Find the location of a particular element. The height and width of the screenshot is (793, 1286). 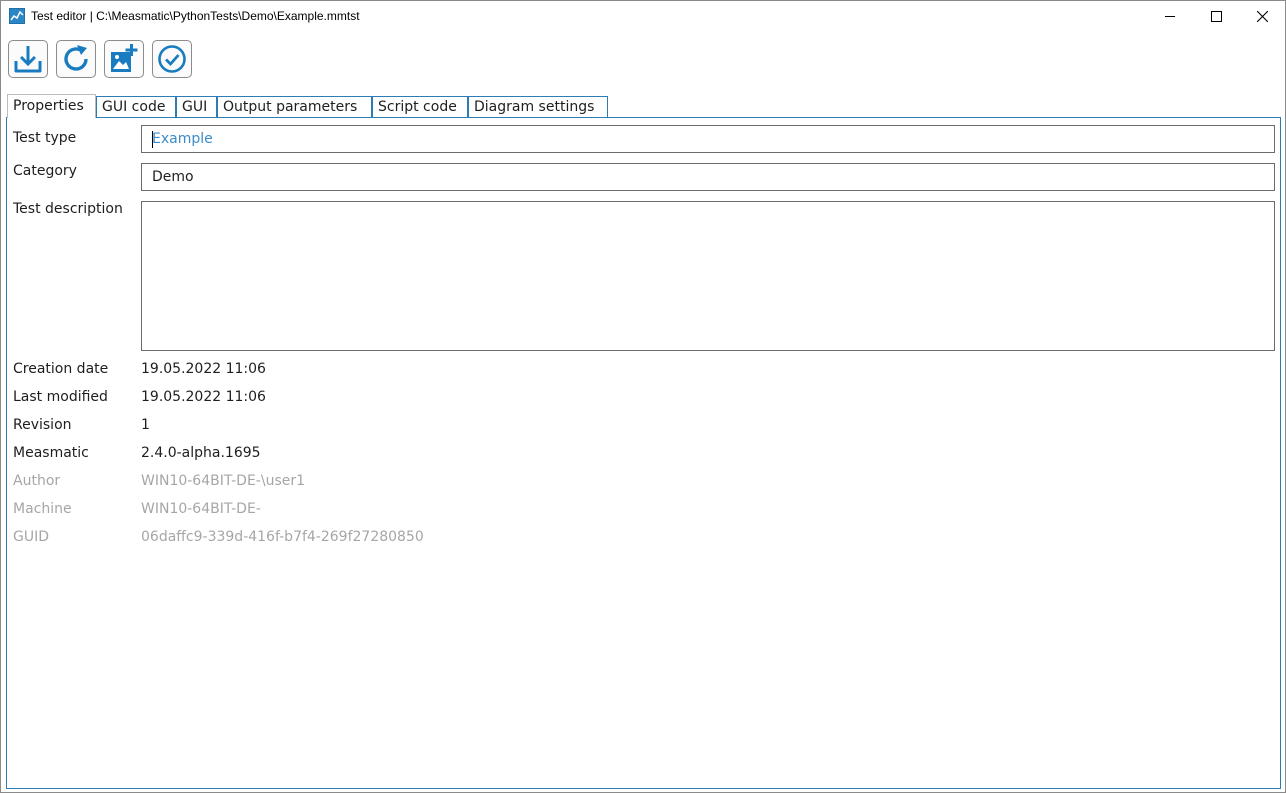

tab-script-code: Script code is located at coordinates (420, 106).